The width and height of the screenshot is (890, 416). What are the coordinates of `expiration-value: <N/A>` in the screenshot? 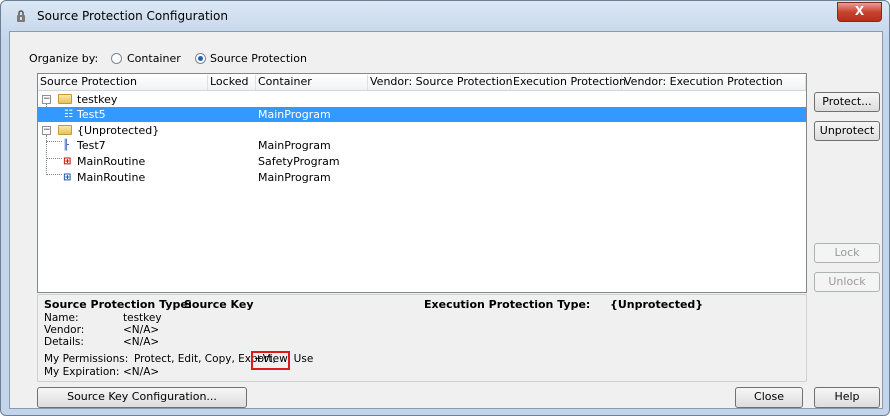 It's located at (141, 372).